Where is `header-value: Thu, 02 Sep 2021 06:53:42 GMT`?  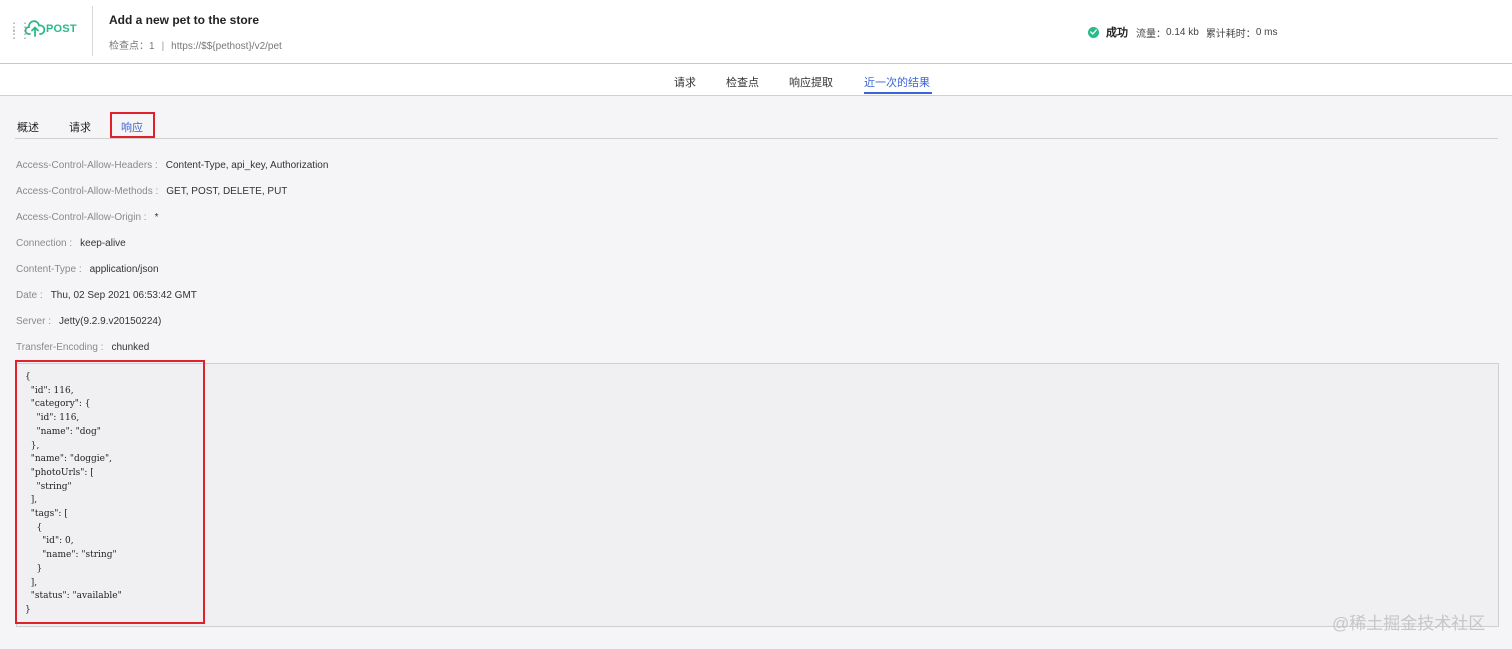
header-value: Thu, 02 Sep 2021 06:53:42 GMT is located at coordinates (123, 295).